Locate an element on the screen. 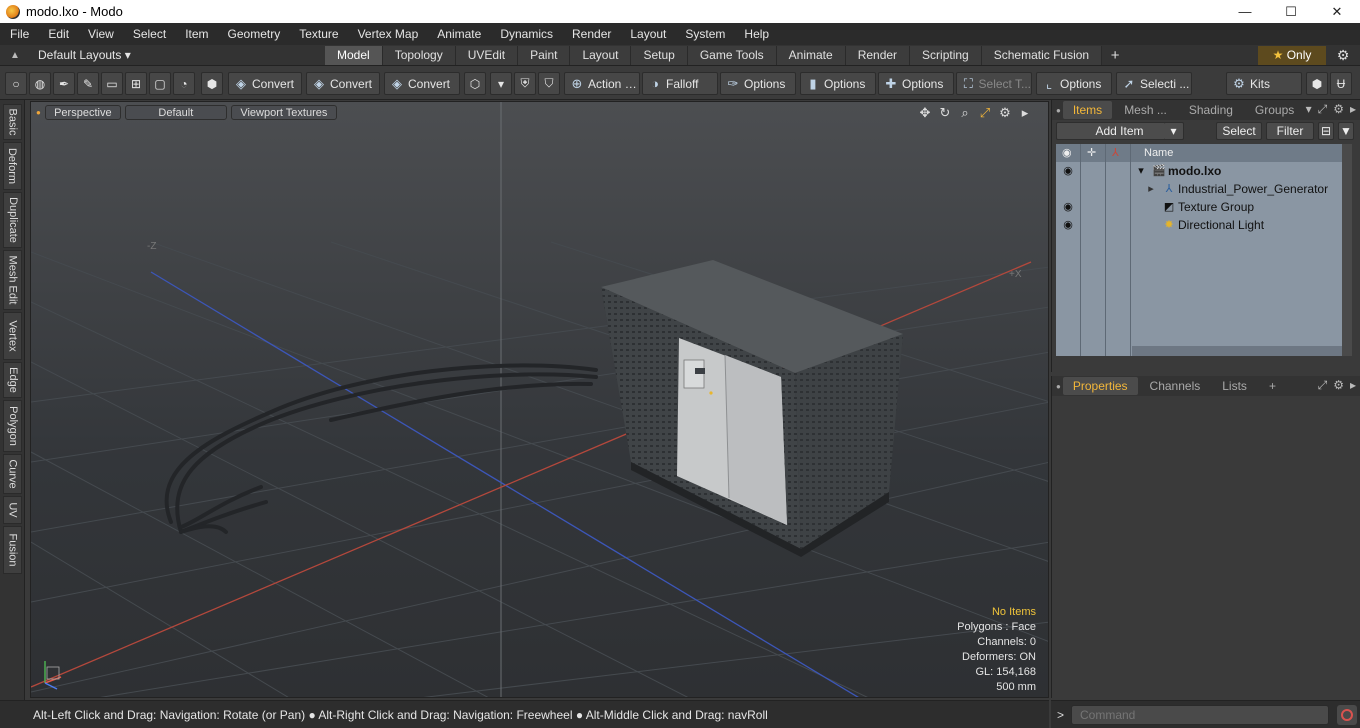 The height and width of the screenshot is (728, 1360). menu-select: Select is located at coordinates (149, 34).